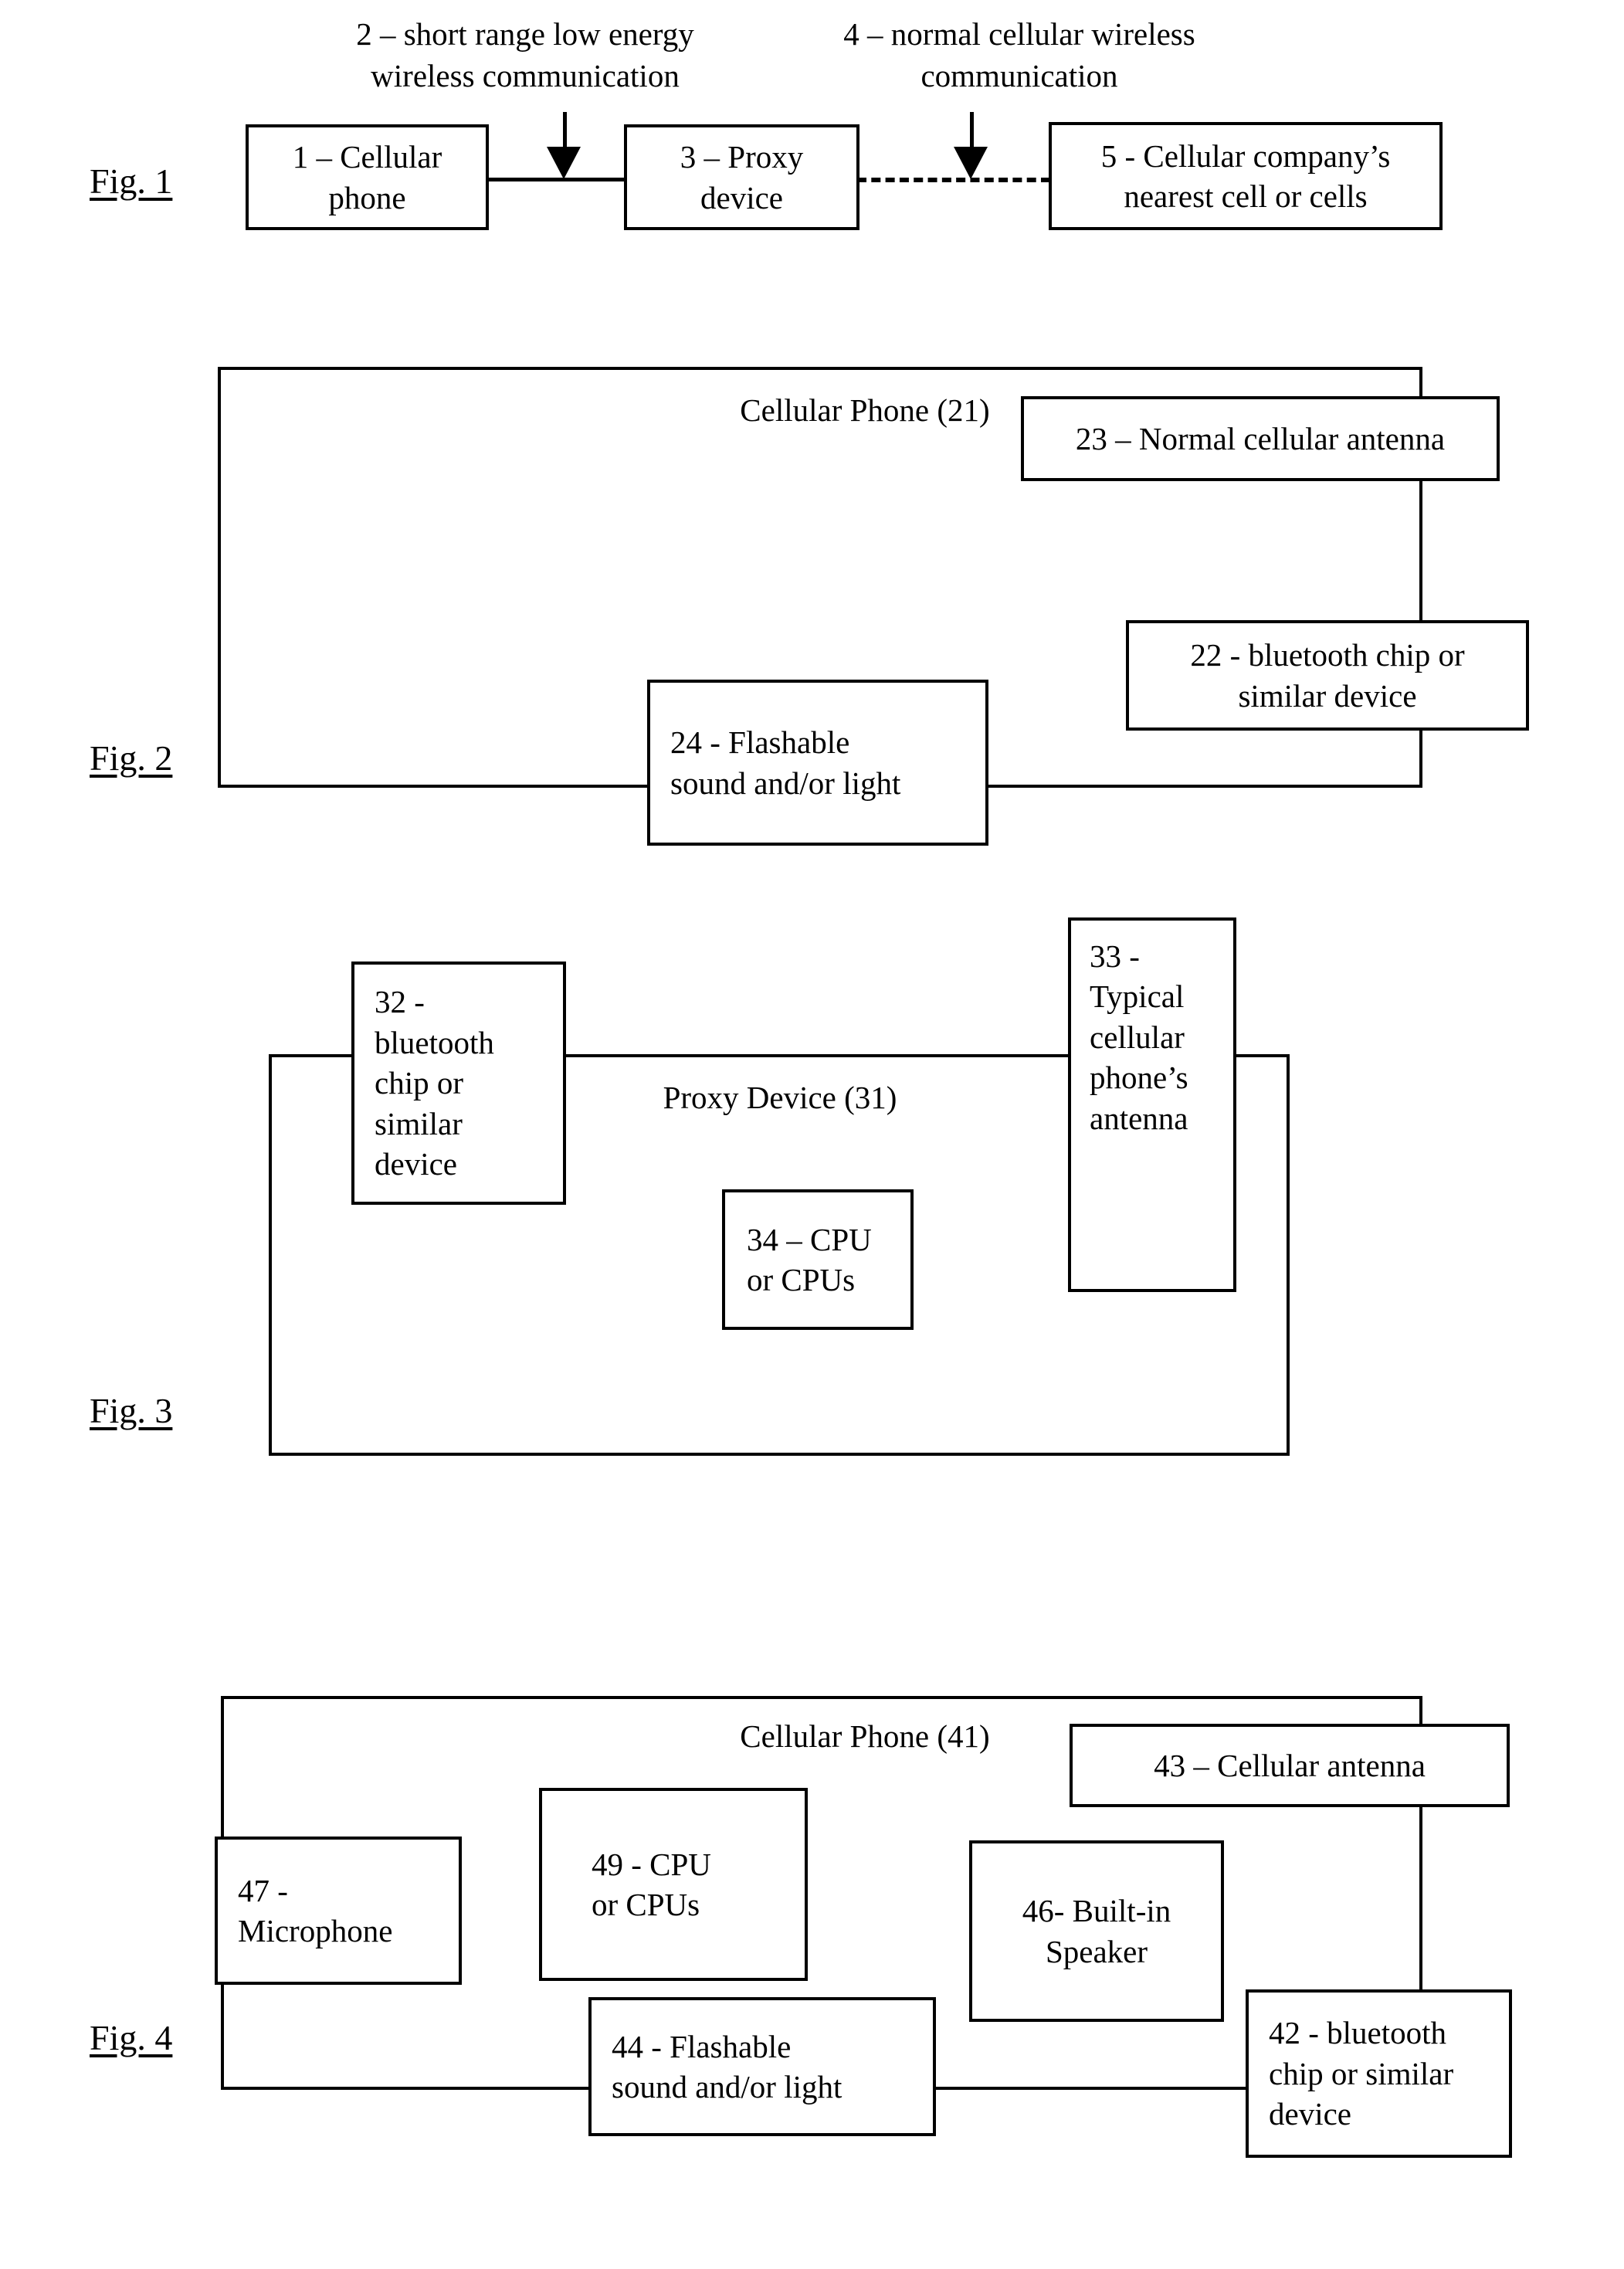 The height and width of the screenshot is (2269, 1624). Describe the element at coordinates (1361, 2073) in the screenshot. I see `fig4-box-42-line-2: chip or similar` at that location.